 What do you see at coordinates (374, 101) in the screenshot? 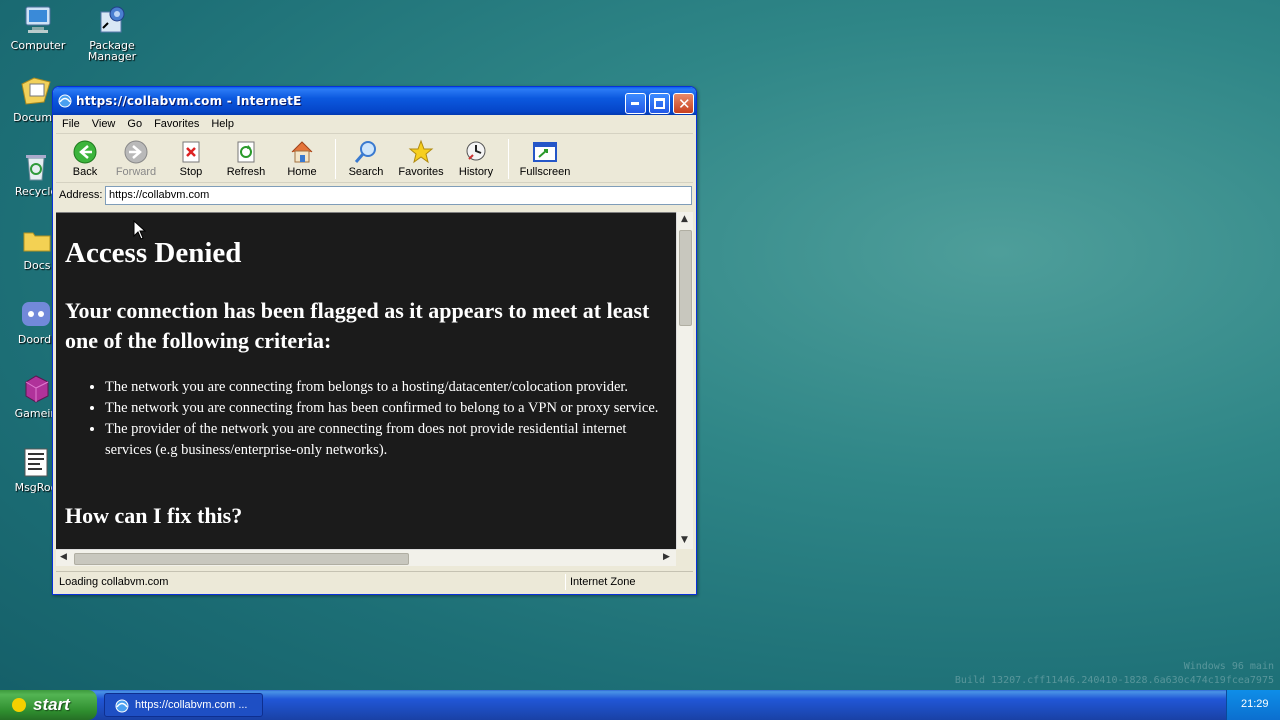
I see `title-bar: https://collabvm.com - InternetE ✕` at bounding box center [374, 101].